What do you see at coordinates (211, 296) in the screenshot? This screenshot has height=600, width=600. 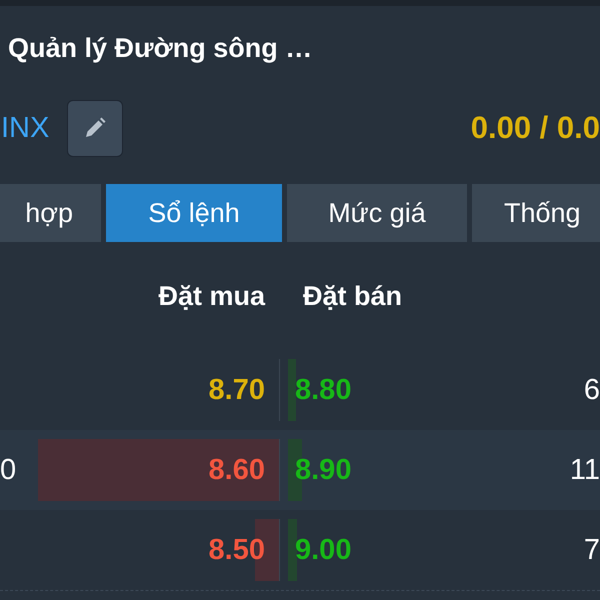 I see `column-header: Đặt mua` at bounding box center [211, 296].